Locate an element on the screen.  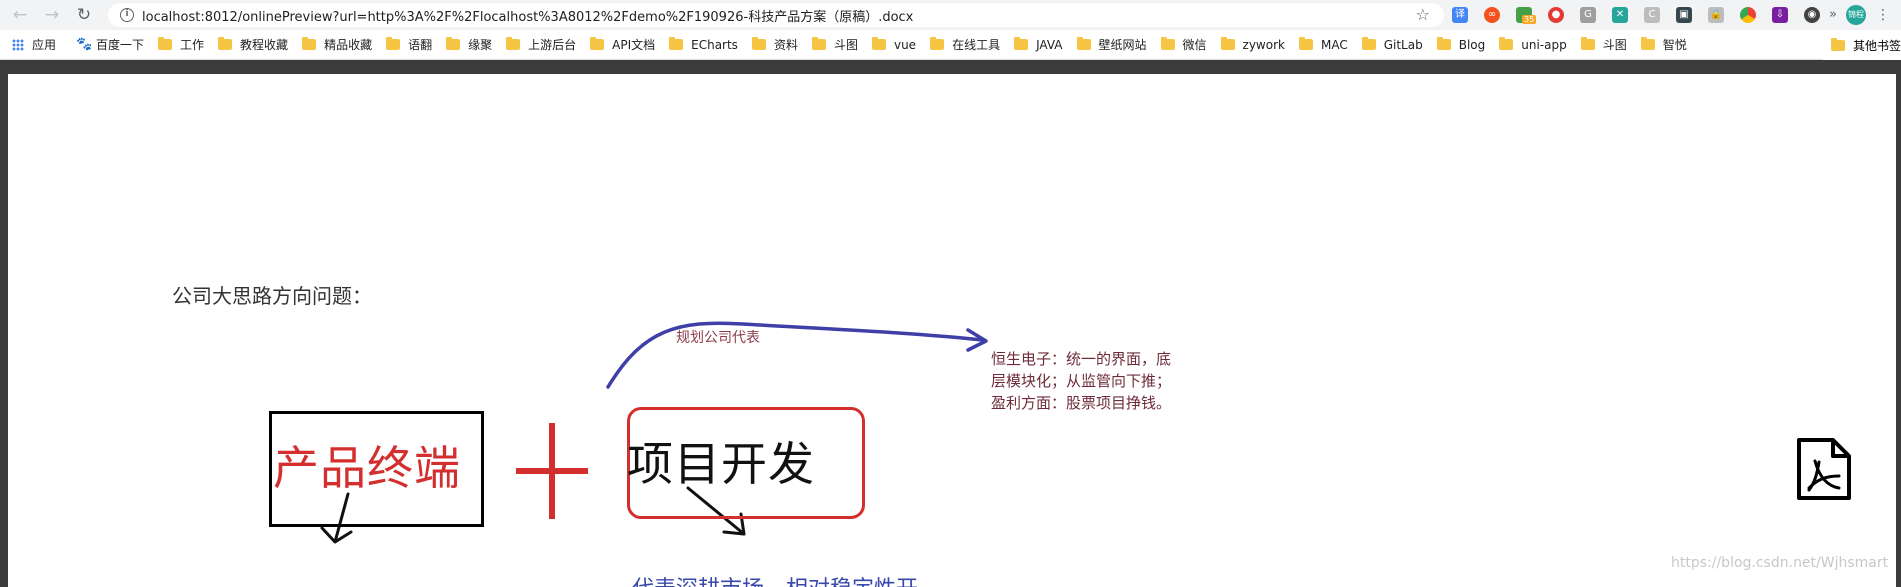
image-extension-icon: ▣ is located at coordinates (1684, 15).